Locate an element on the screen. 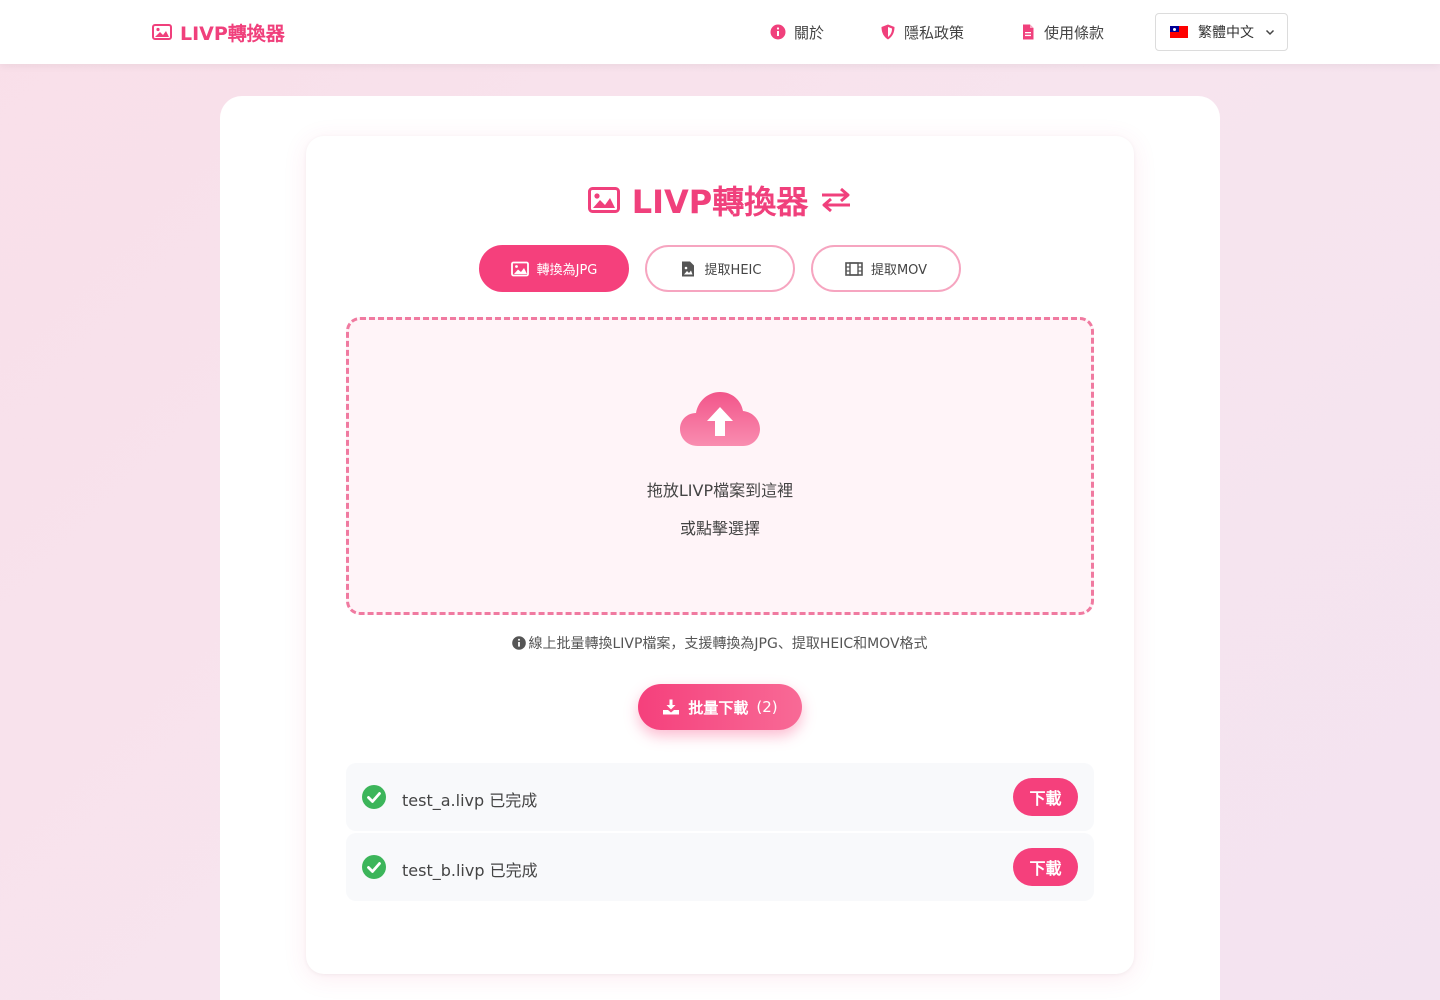  document-icon is located at coordinates (1028, 32).